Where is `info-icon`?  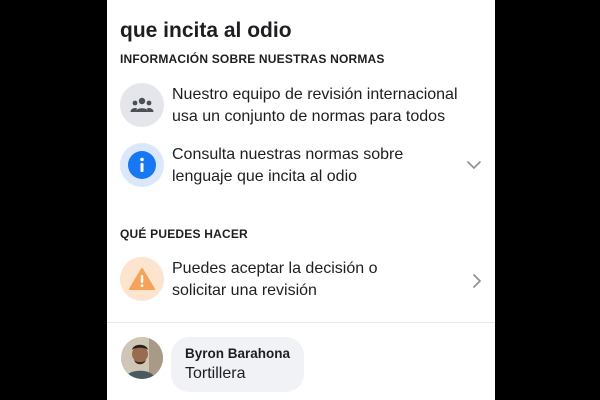 info-icon is located at coordinates (142, 165).